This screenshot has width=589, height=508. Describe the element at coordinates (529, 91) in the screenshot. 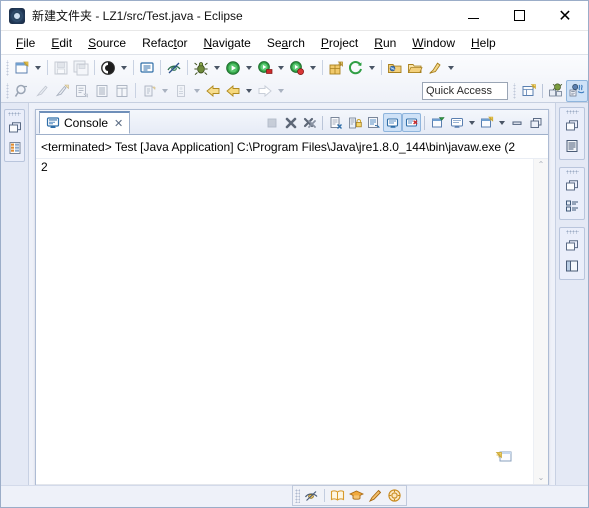

I see `open-perspective-icon` at that location.